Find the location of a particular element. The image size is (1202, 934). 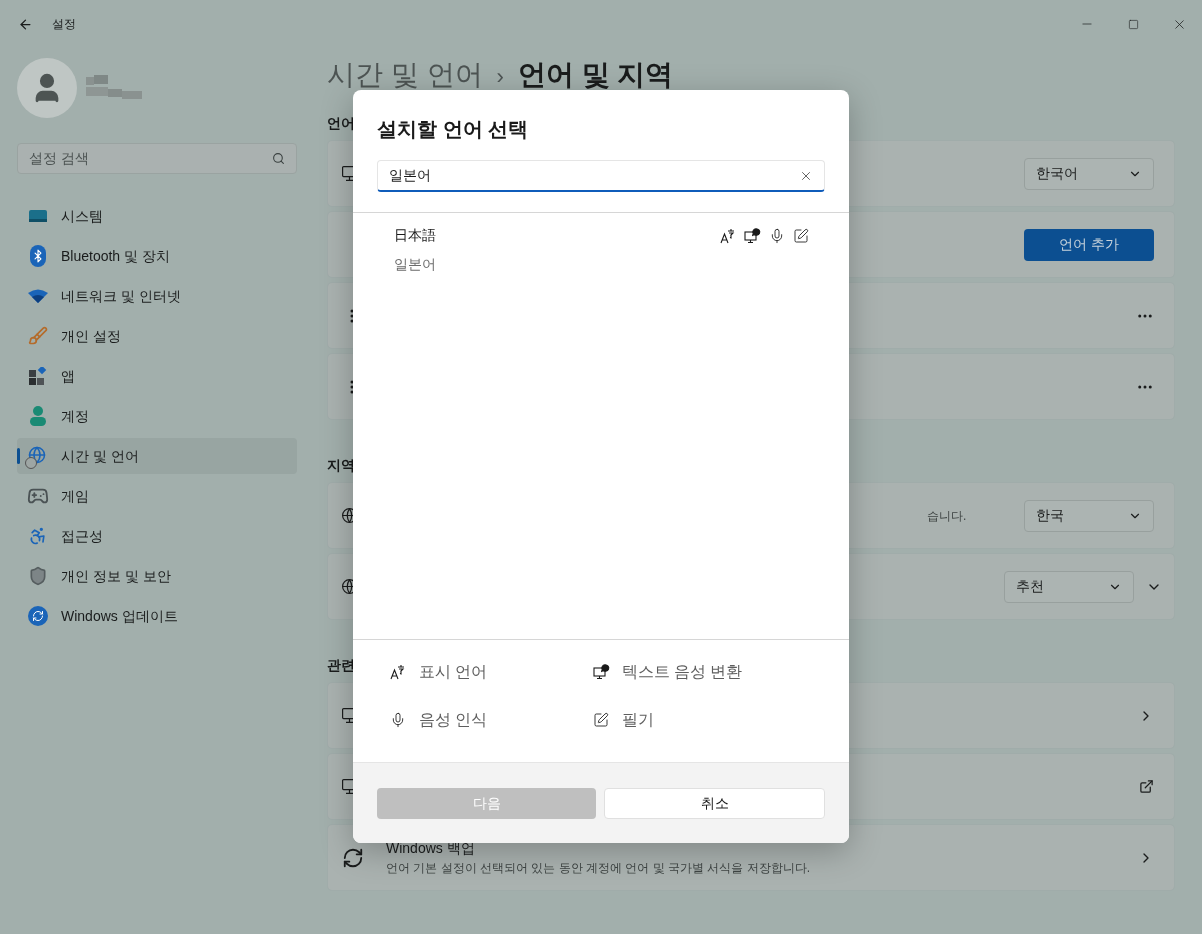

shield-icon is located at coordinates (38, 576).